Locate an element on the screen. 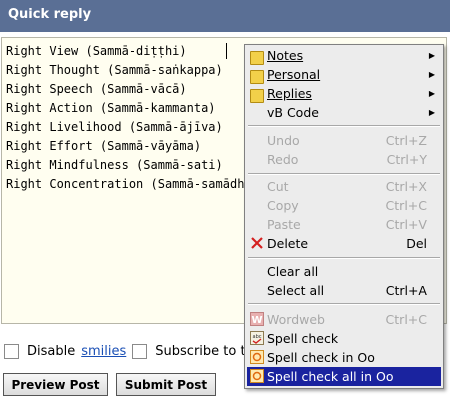  svg-text: W is located at coordinates (256, 320).